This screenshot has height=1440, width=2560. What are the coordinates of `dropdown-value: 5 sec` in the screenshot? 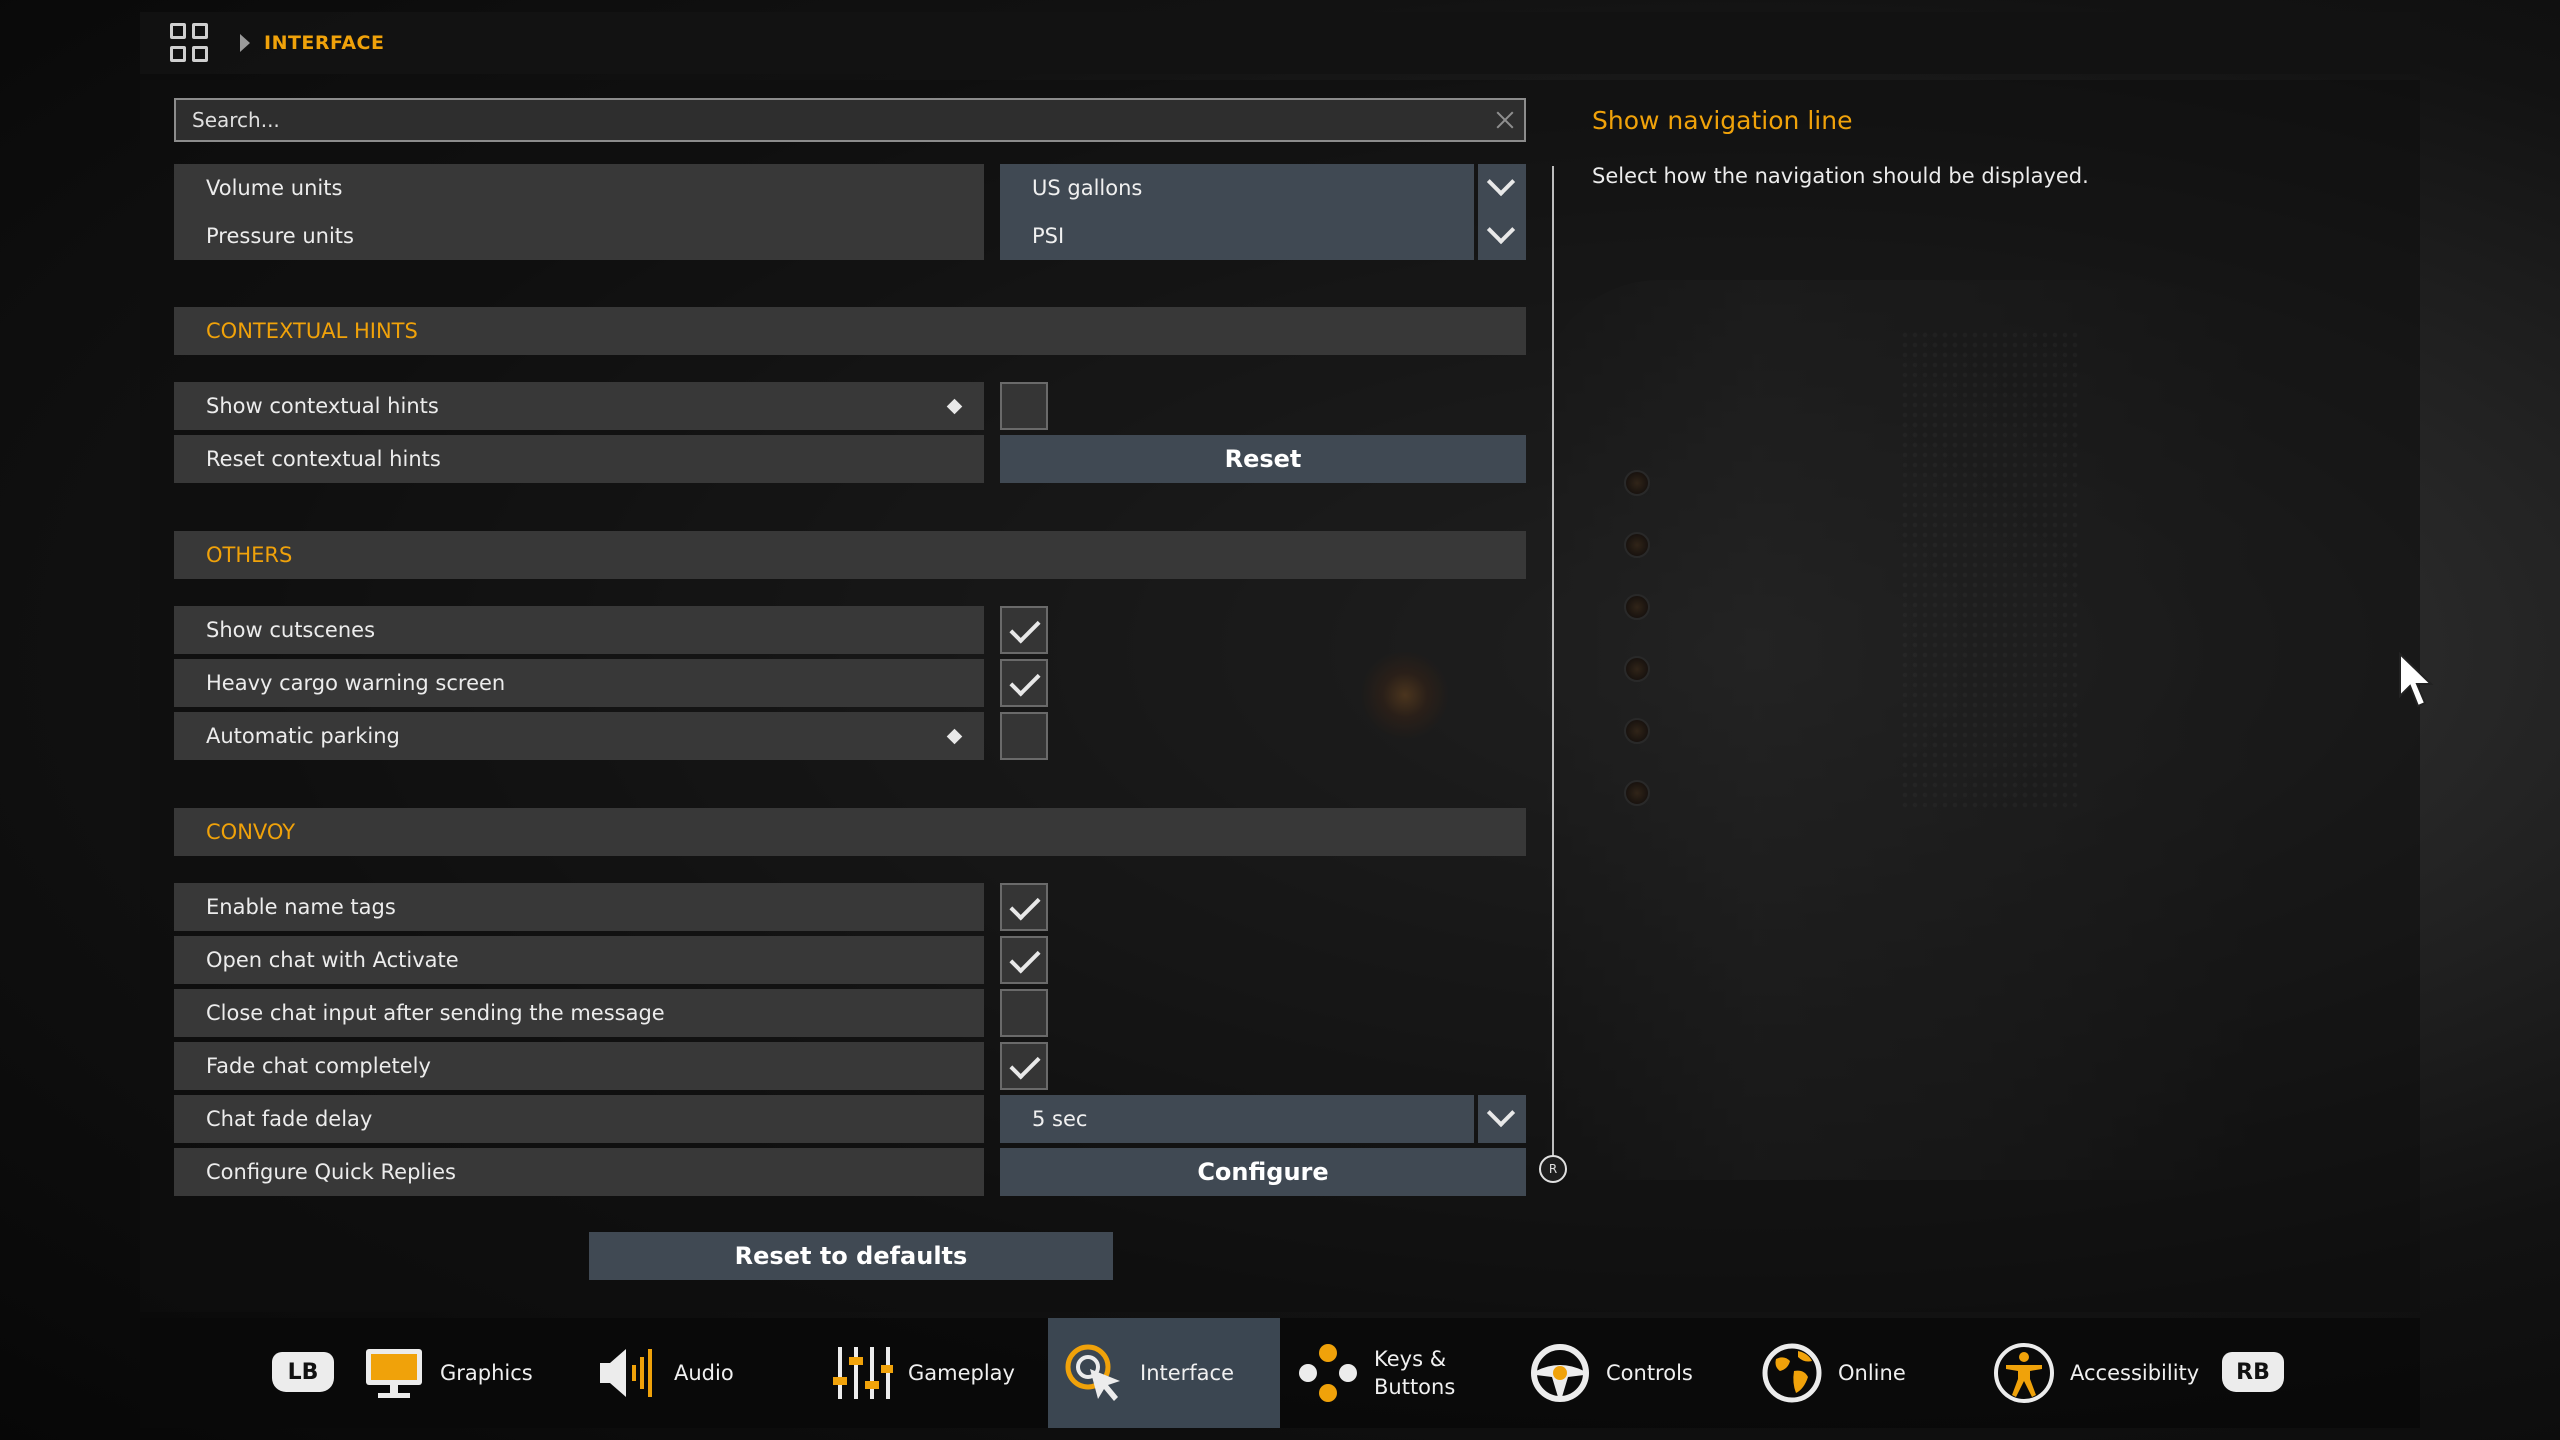 It's located at (1237, 1119).